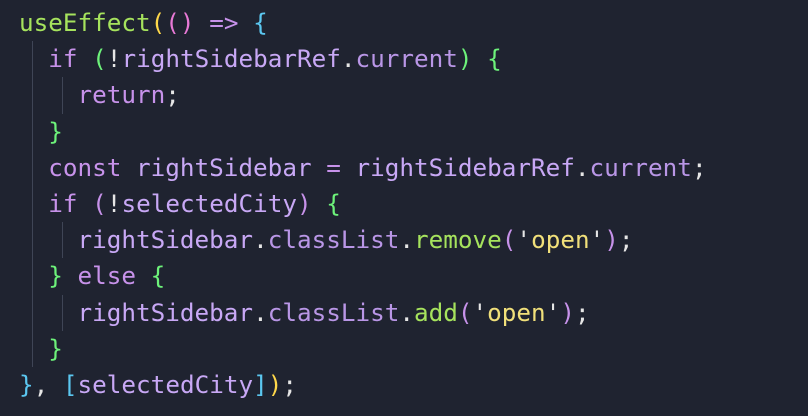  What do you see at coordinates (260, 384) in the screenshot?
I see `token-bracket: ]` at bounding box center [260, 384].